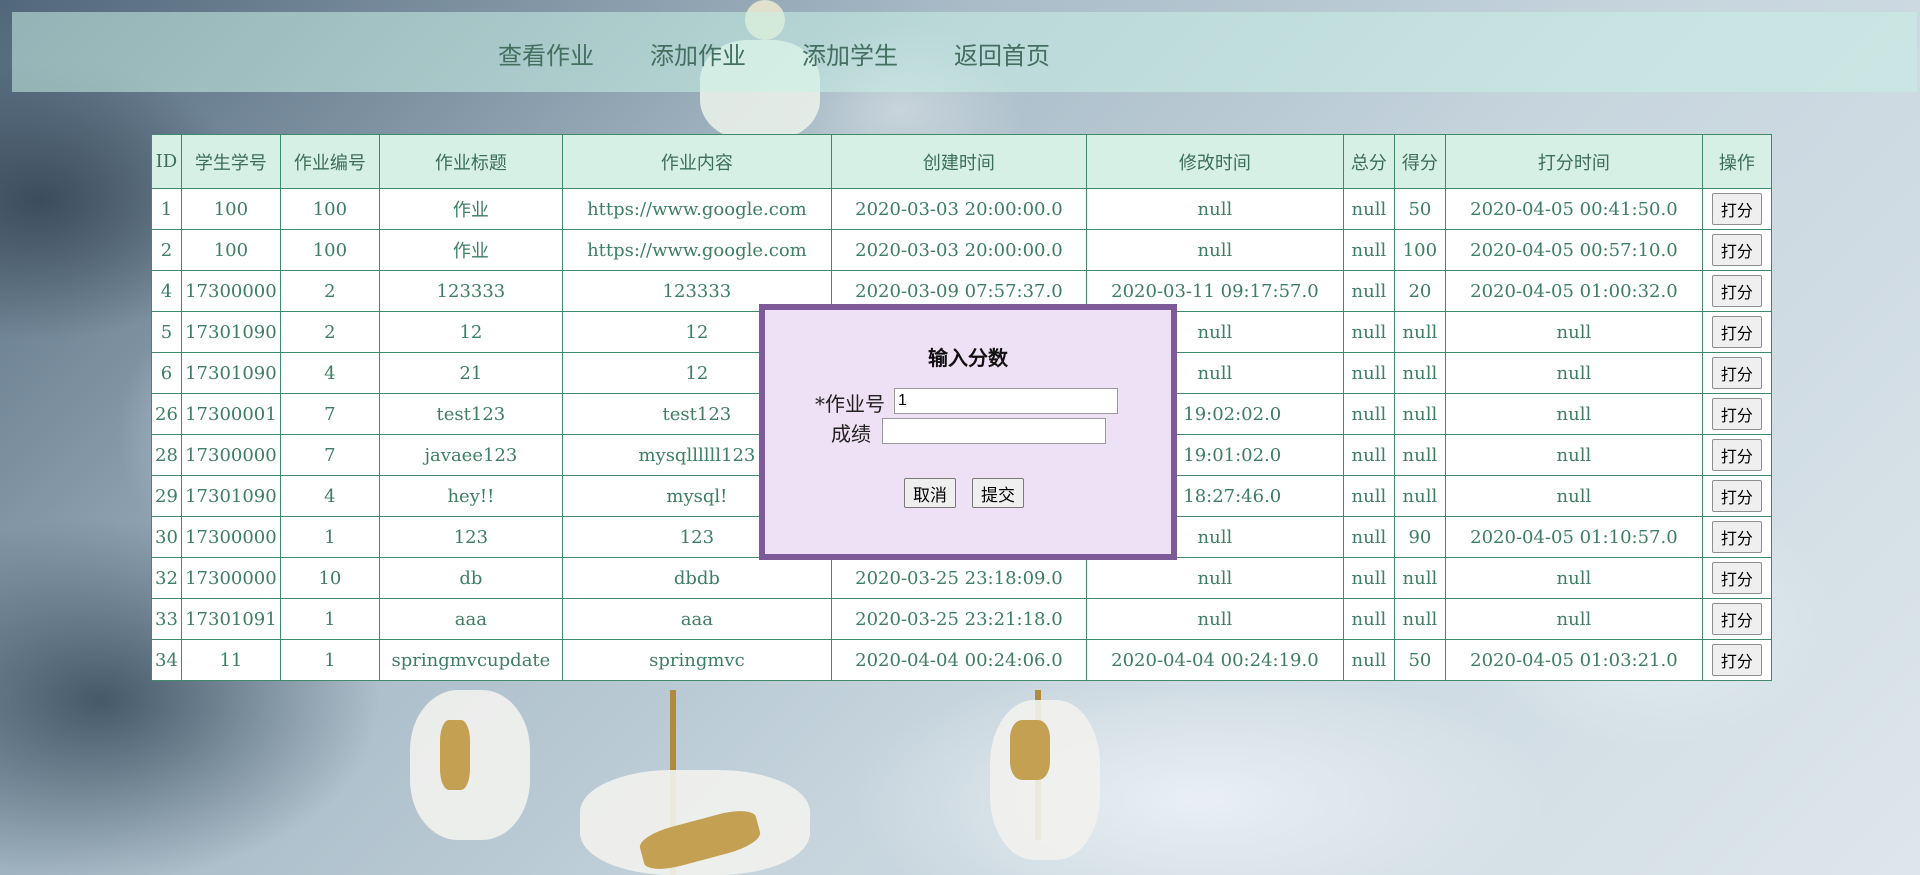  Describe the element at coordinates (470, 455) in the screenshot. I see `cell-title: javaee123` at that location.